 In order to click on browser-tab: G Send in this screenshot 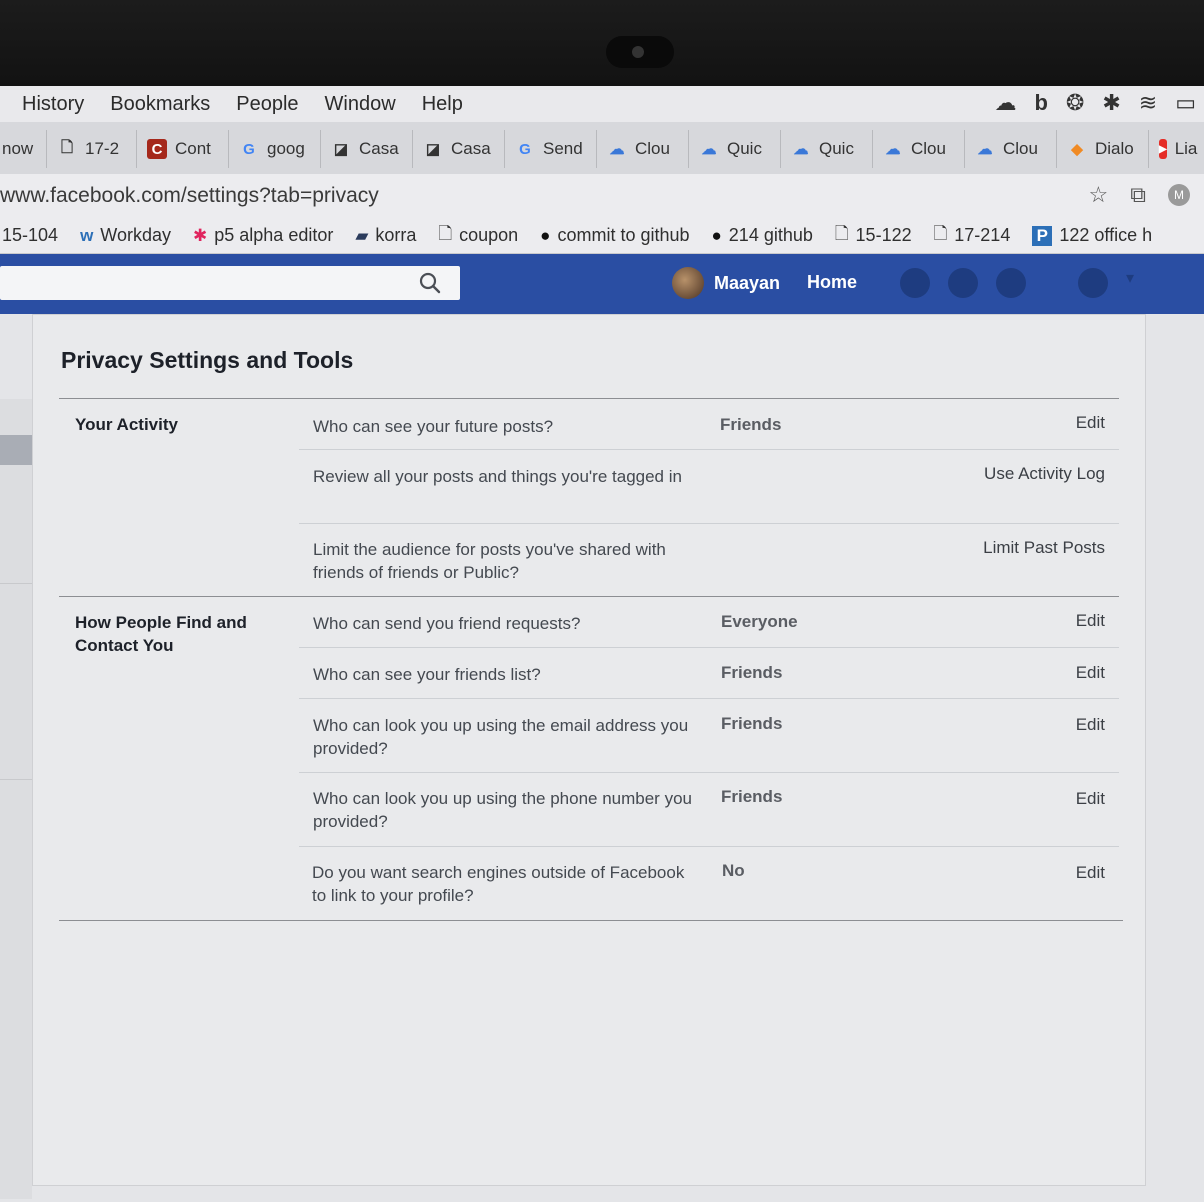, I will do `click(550, 149)`.